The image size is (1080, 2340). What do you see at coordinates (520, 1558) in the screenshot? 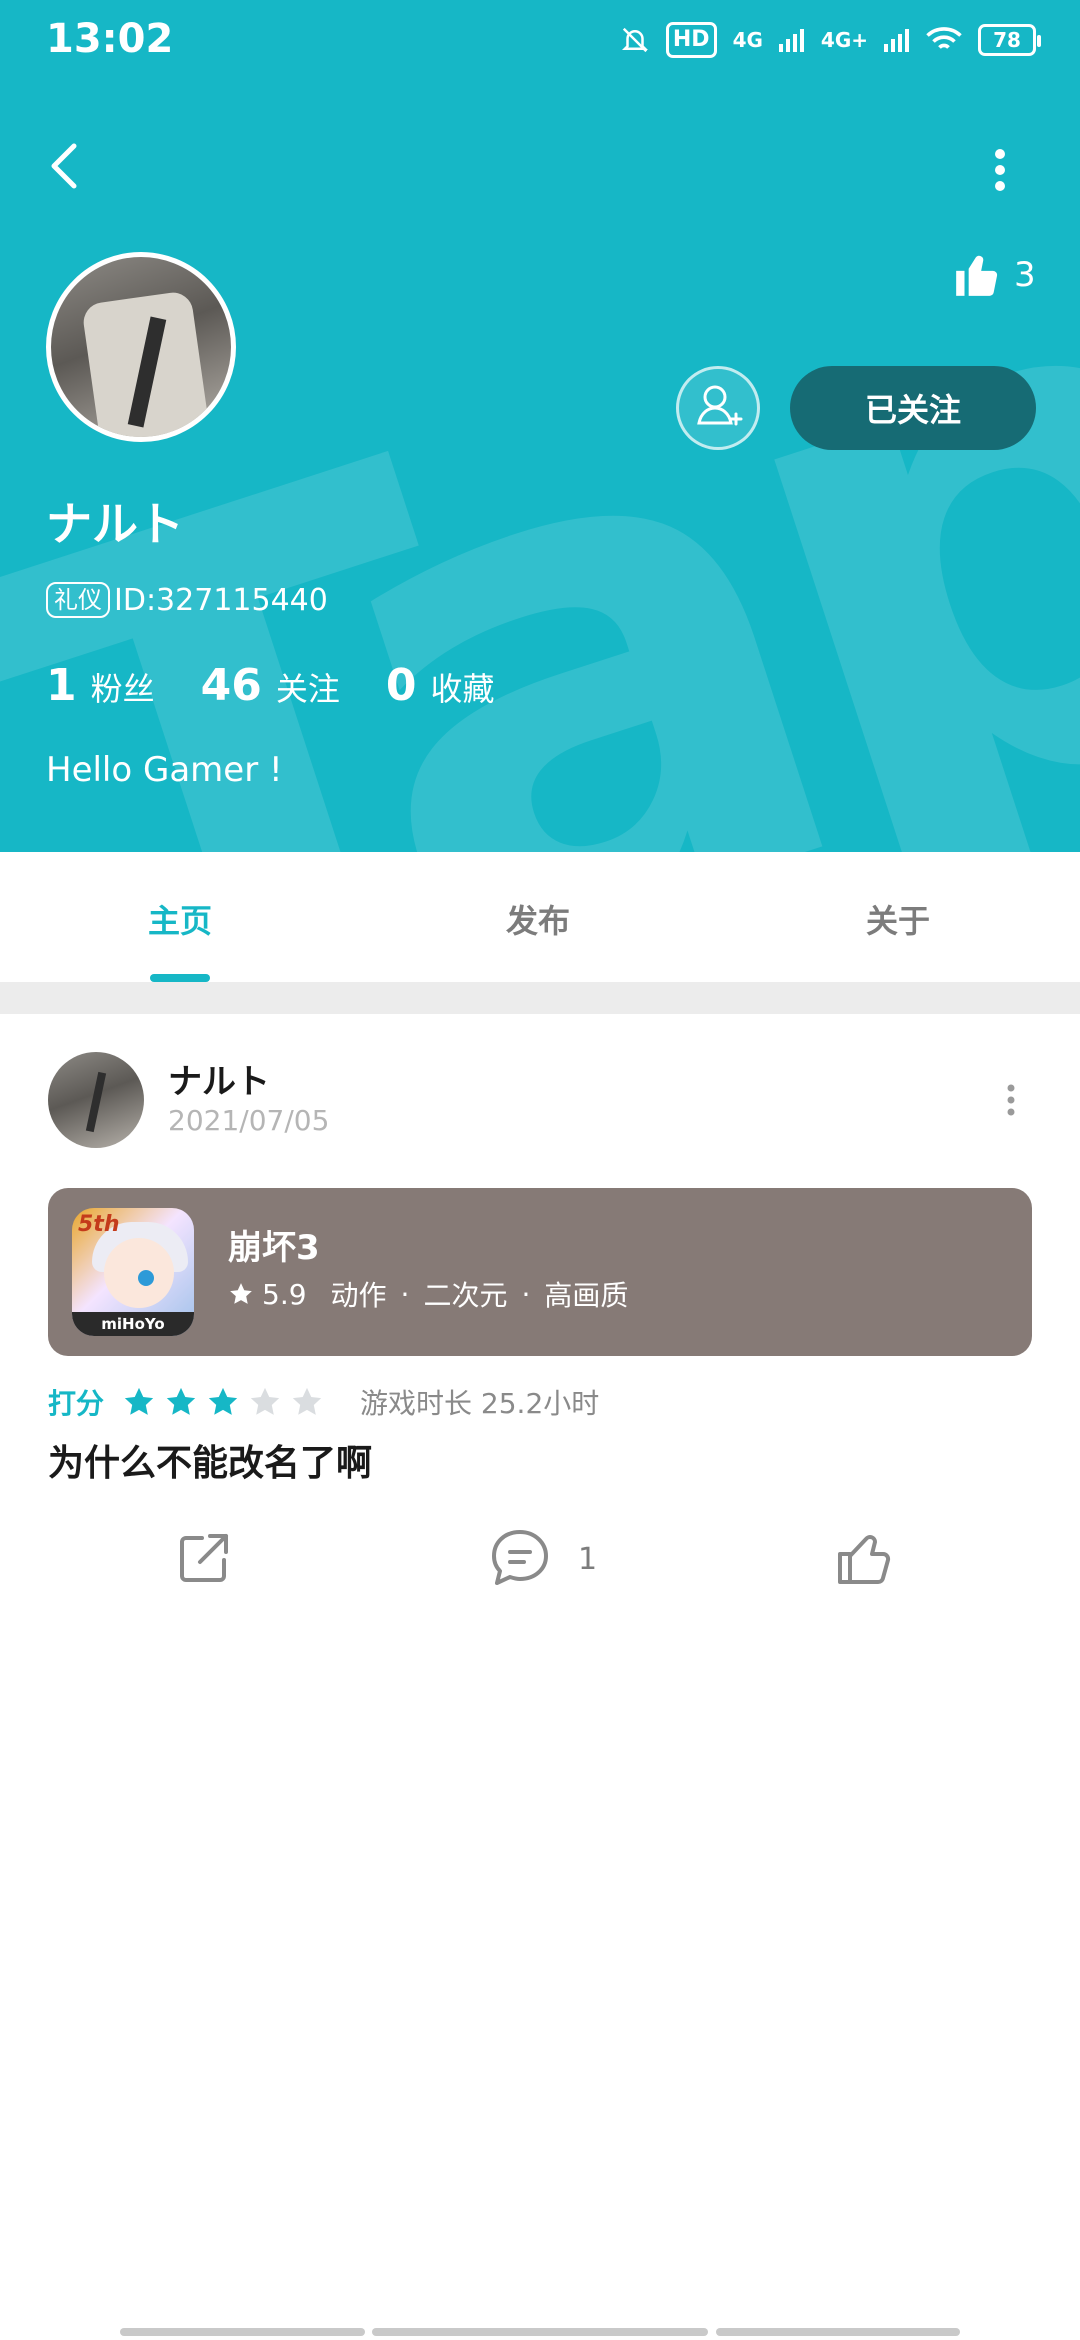
I see `comment-icon` at bounding box center [520, 1558].